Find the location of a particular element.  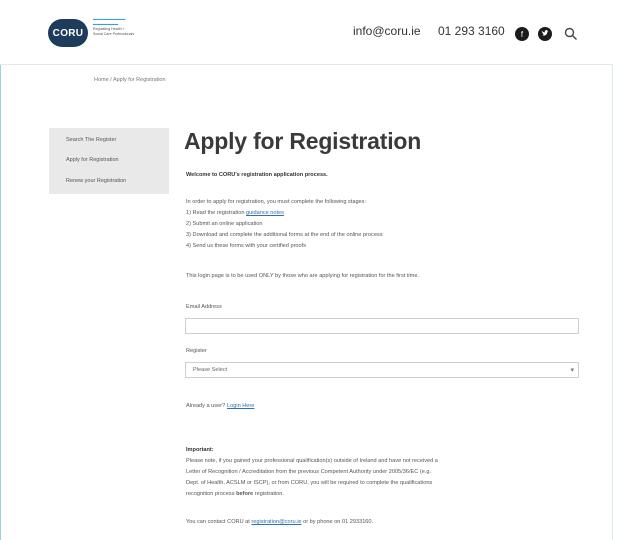

sidebar-item-apply-registration: Apply for Registration is located at coordinates (92, 160).